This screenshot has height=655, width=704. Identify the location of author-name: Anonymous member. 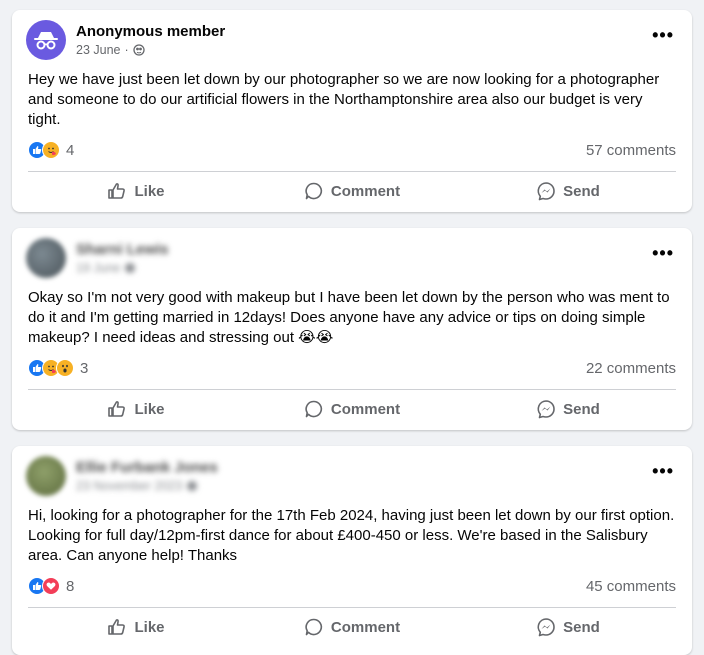
(150, 32).